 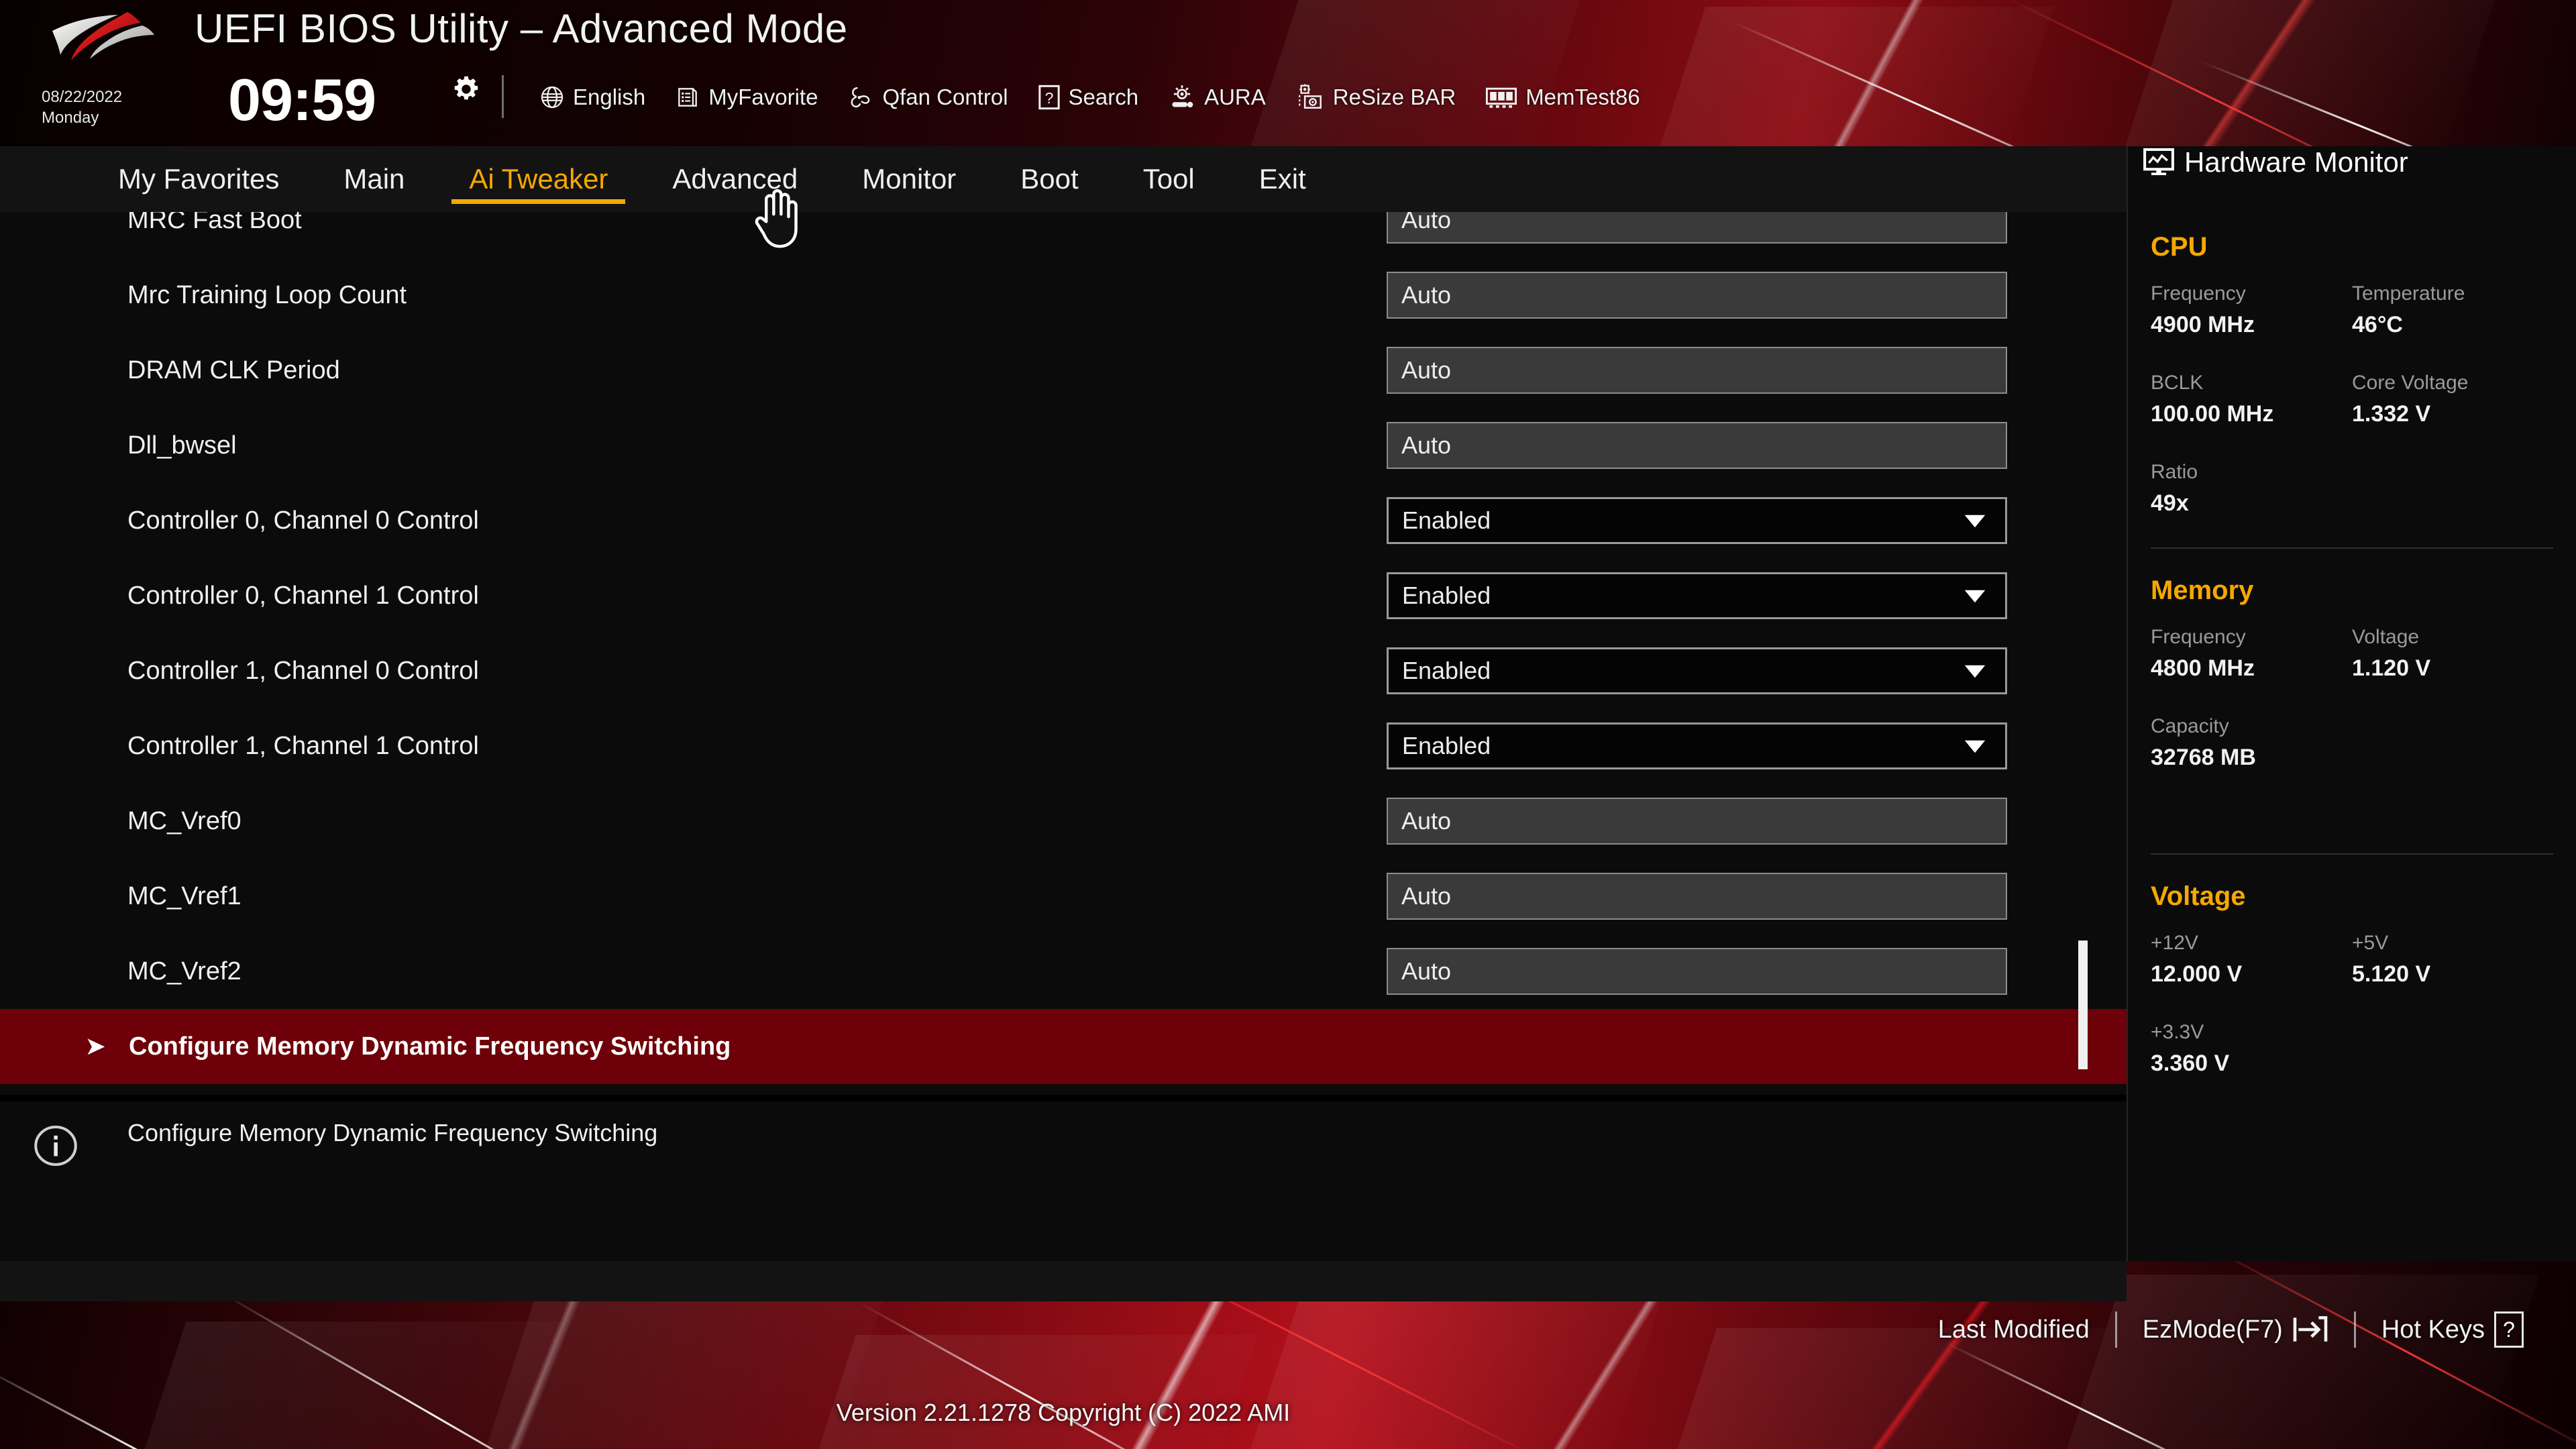 I want to click on tab-advanced: Advanced, so click(x=735, y=179).